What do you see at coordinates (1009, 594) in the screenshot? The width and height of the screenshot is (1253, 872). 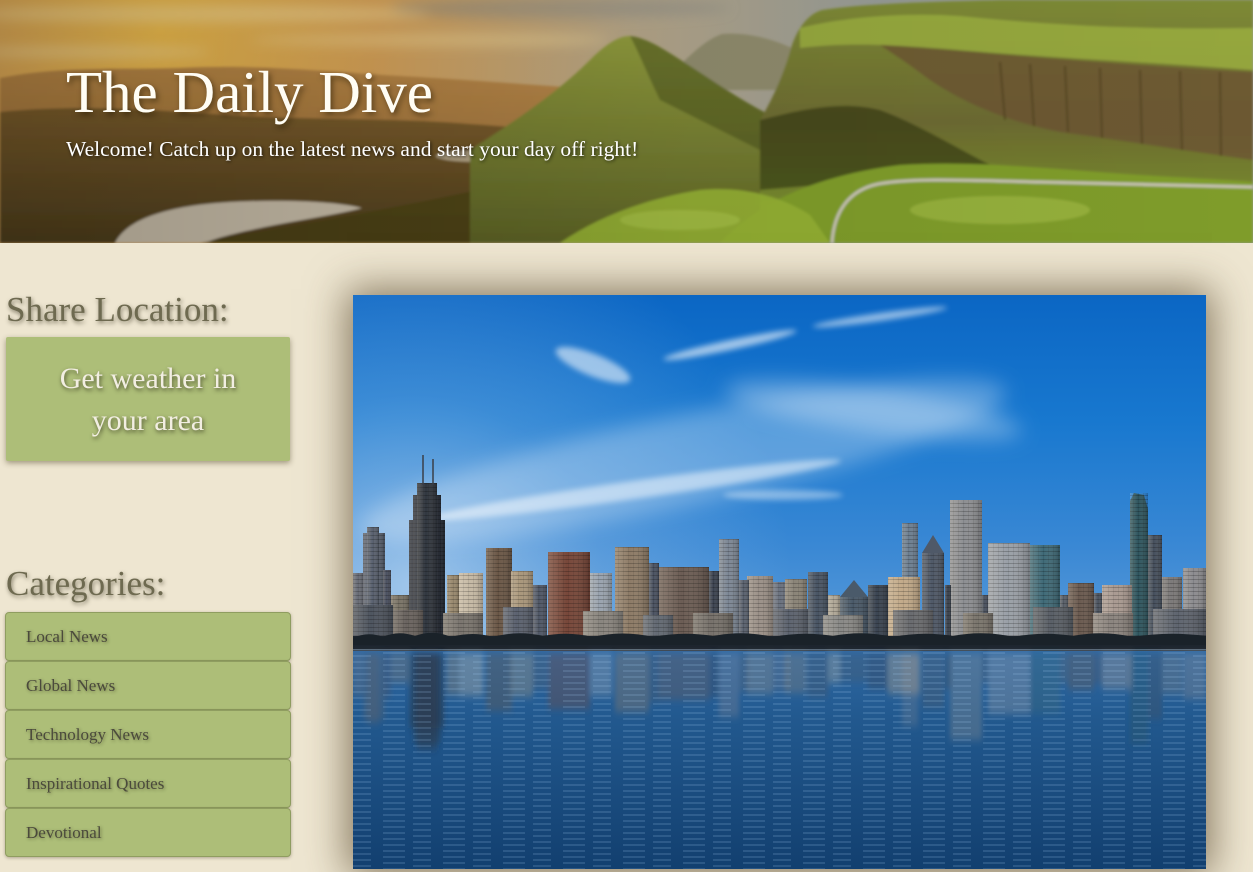 I see `building-shading` at bounding box center [1009, 594].